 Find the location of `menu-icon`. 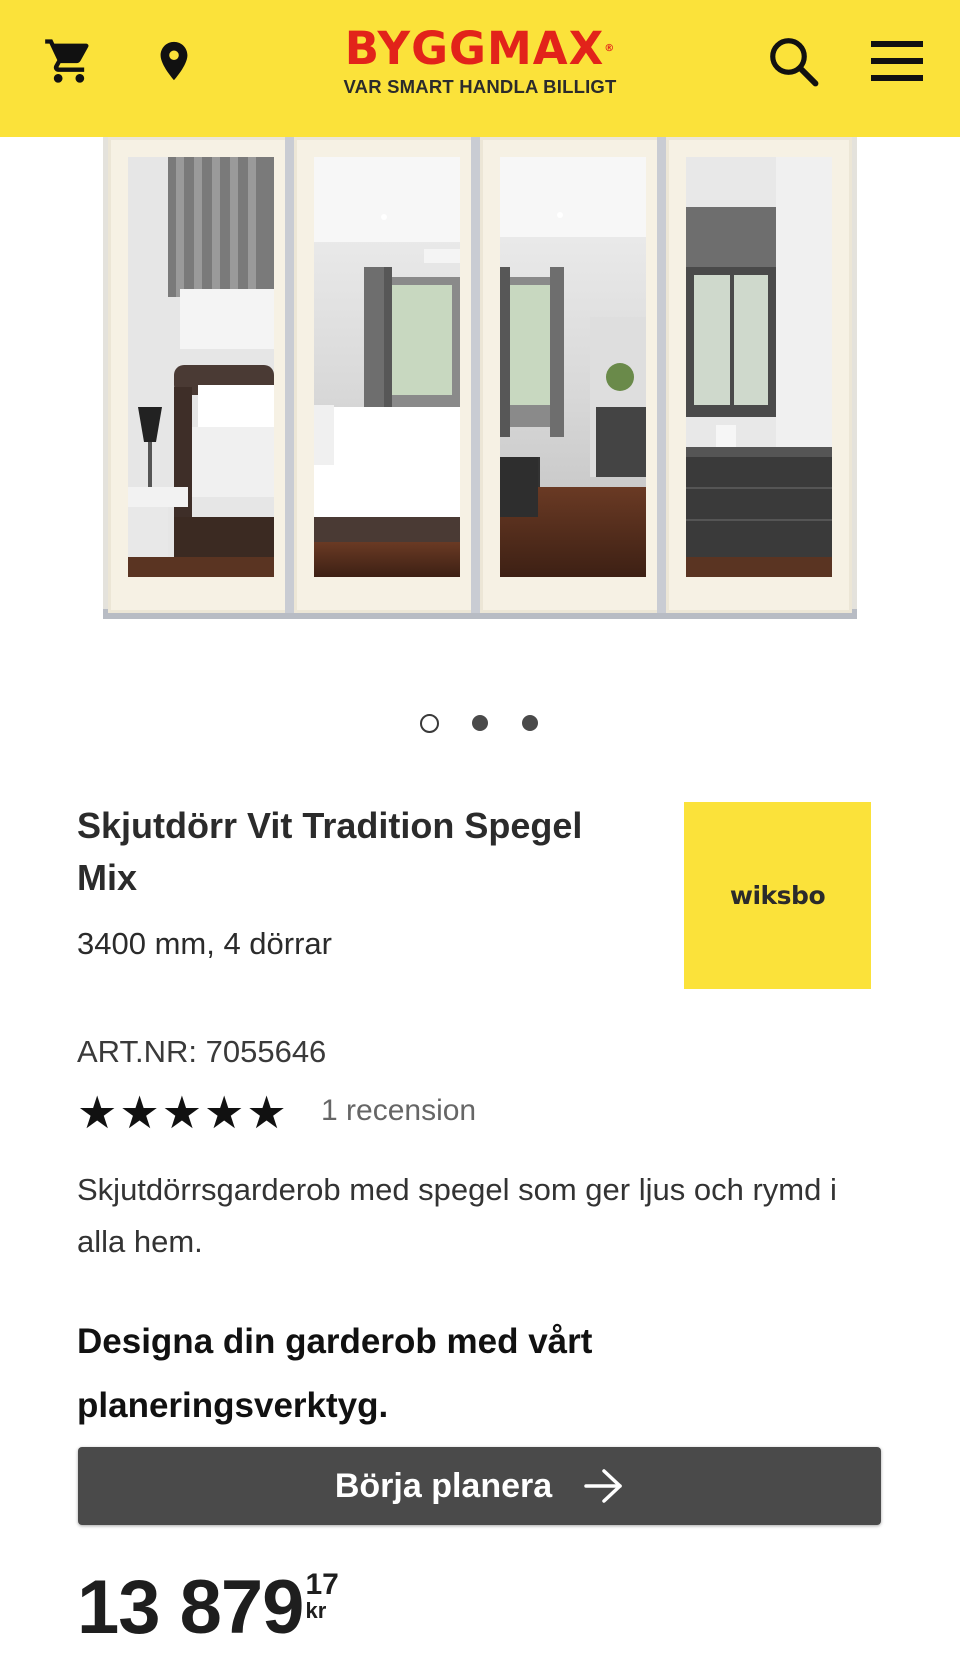

menu-icon is located at coordinates (897, 61).